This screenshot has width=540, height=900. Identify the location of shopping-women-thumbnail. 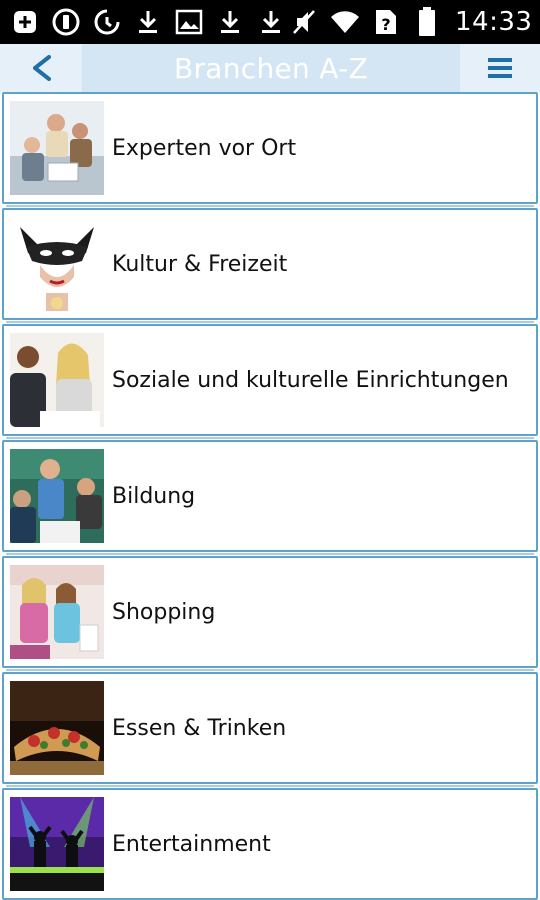
(57, 612).